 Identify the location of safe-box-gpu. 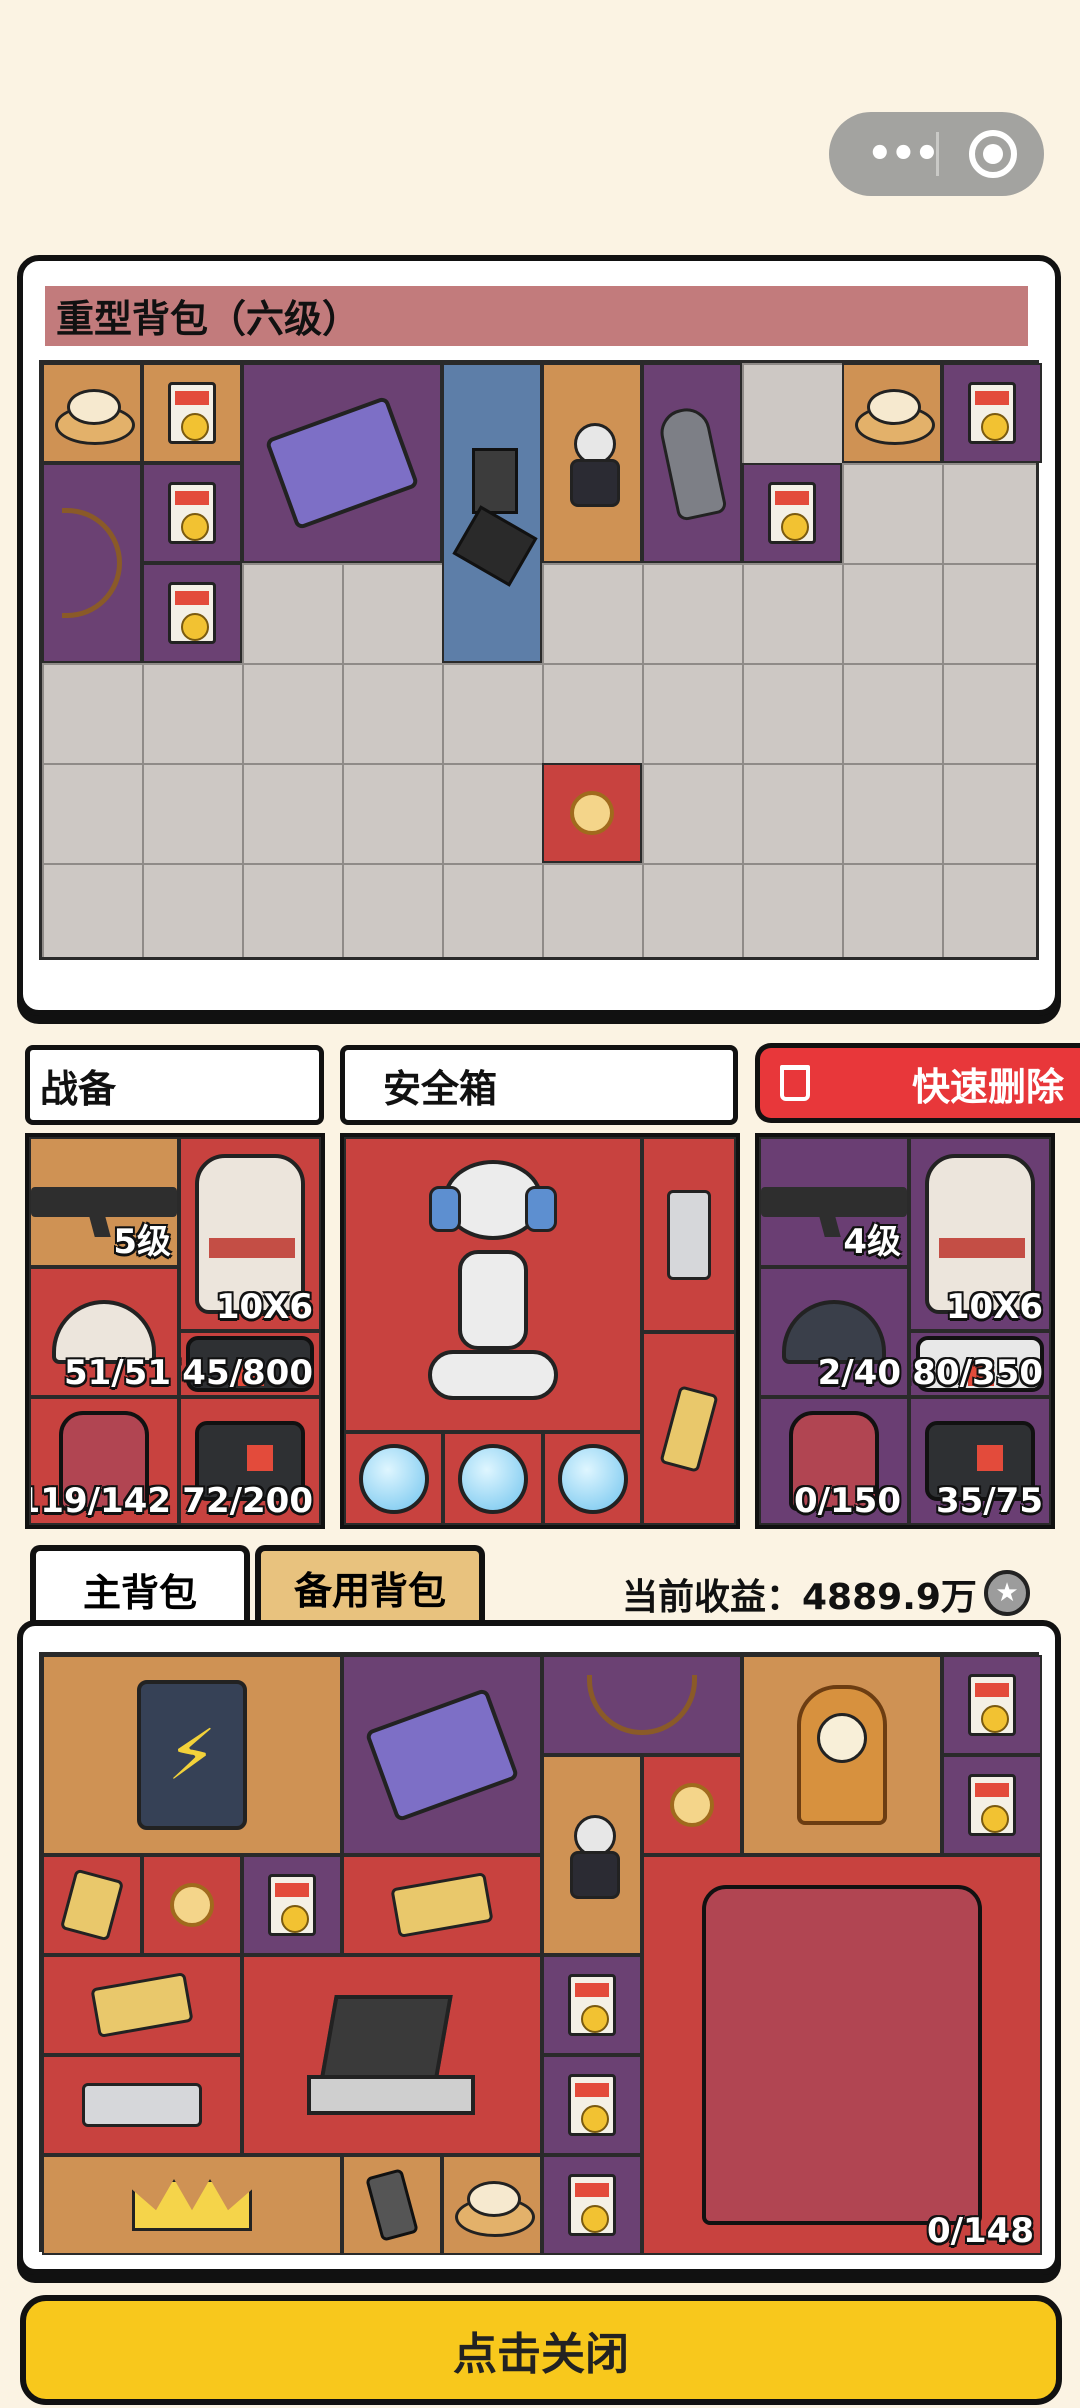
(689, 1234).